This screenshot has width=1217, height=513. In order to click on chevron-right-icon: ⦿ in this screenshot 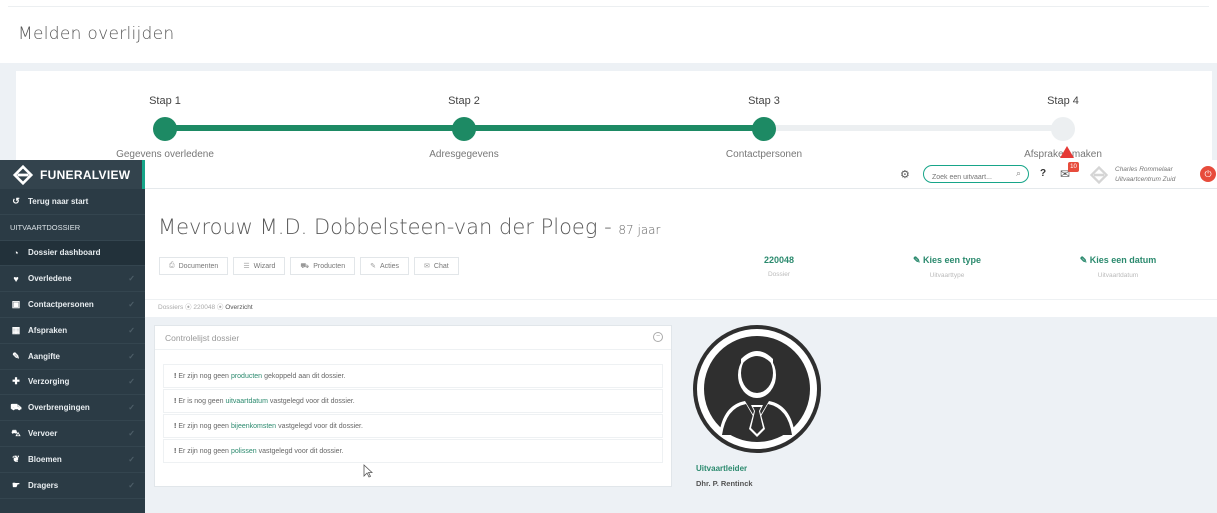, I will do `click(221, 307)`.